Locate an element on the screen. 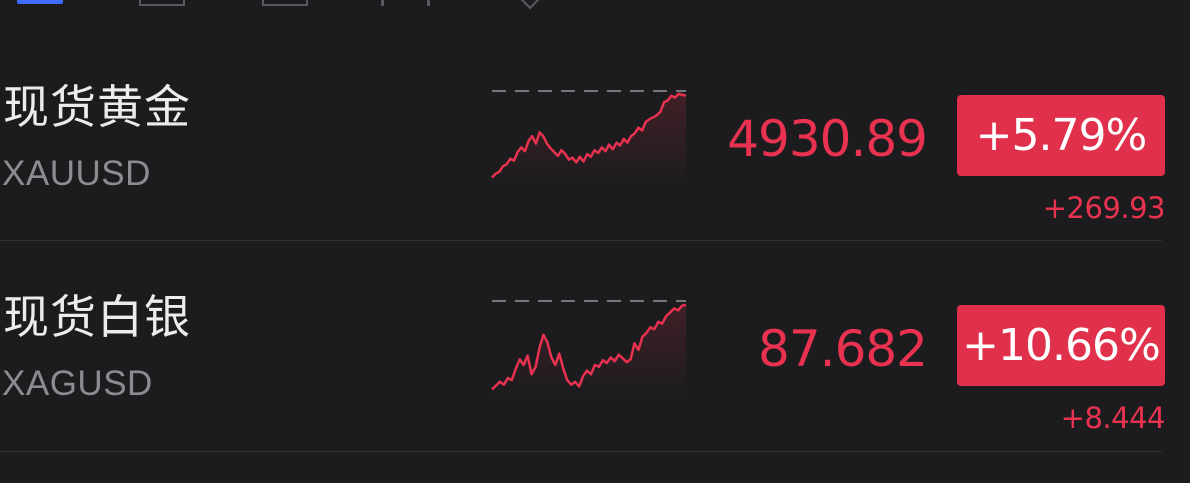 This screenshot has width=1190, height=483. change-percent-badge: +5.79% is located at coordinates (1061, 135).